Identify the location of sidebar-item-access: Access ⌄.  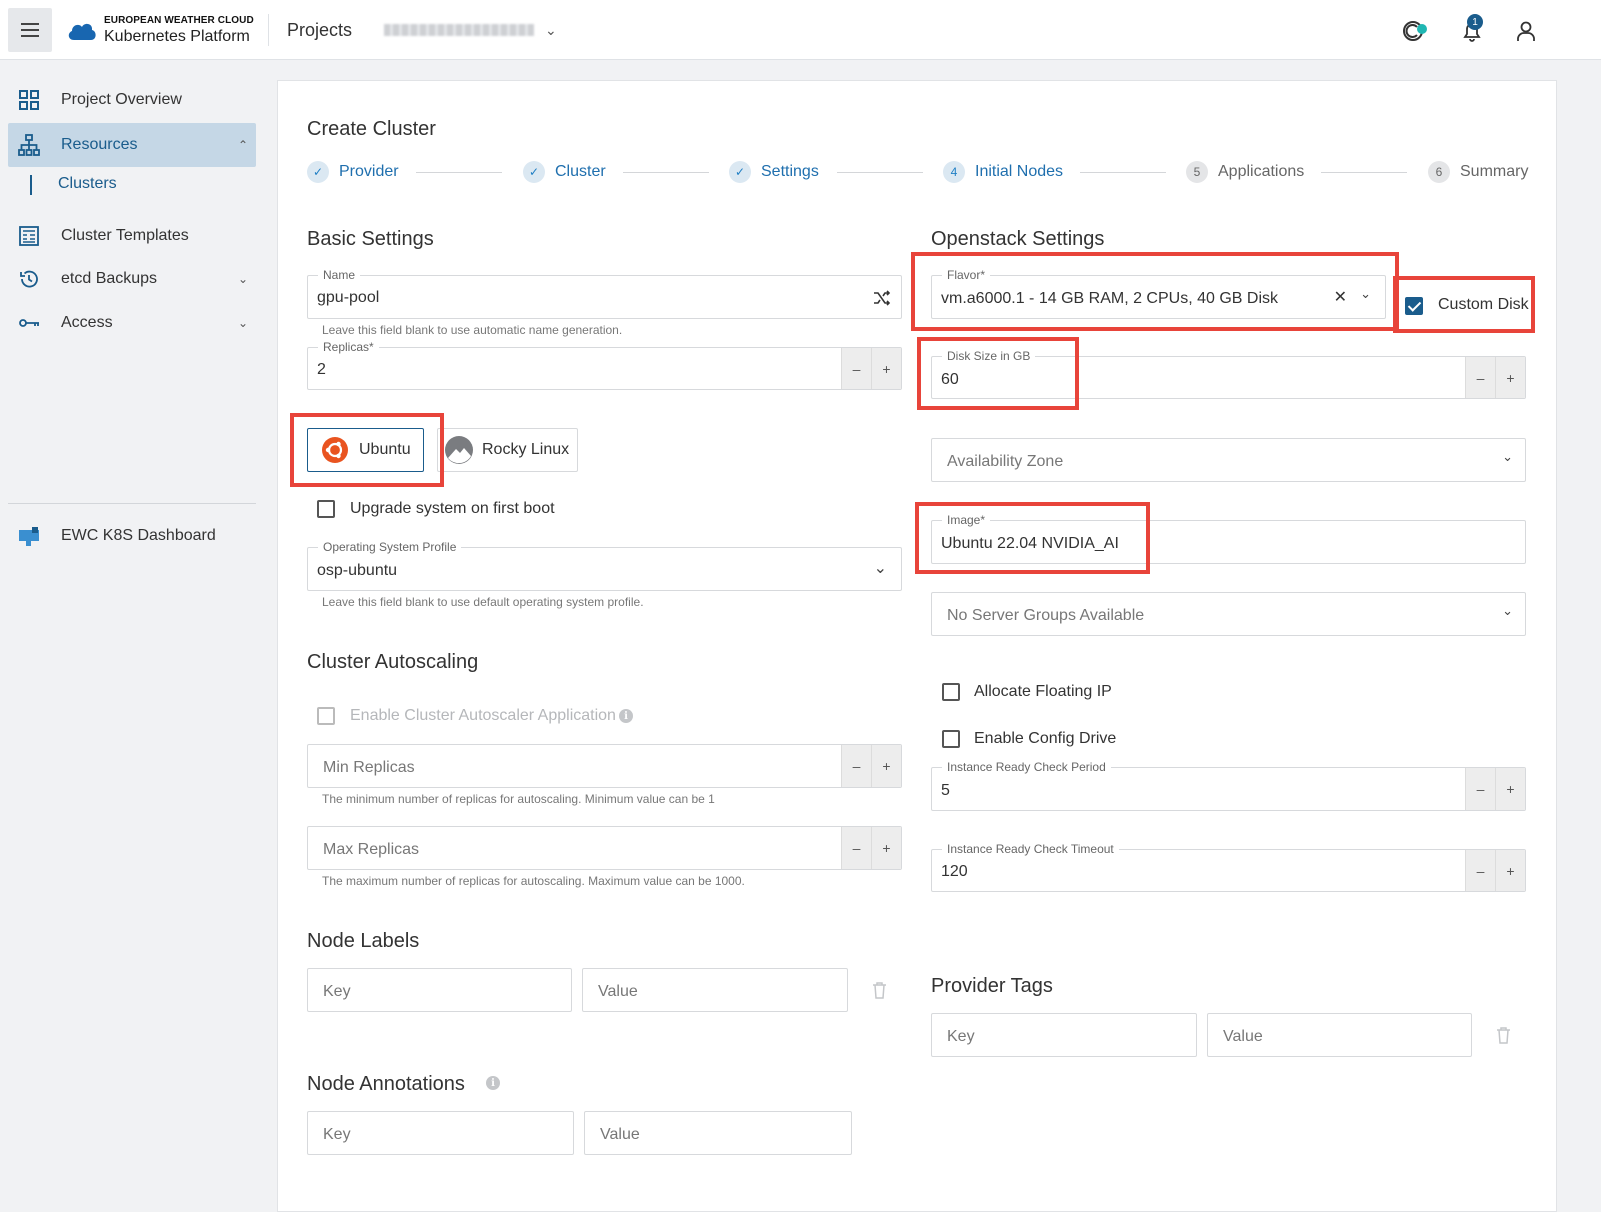
(132, 323).